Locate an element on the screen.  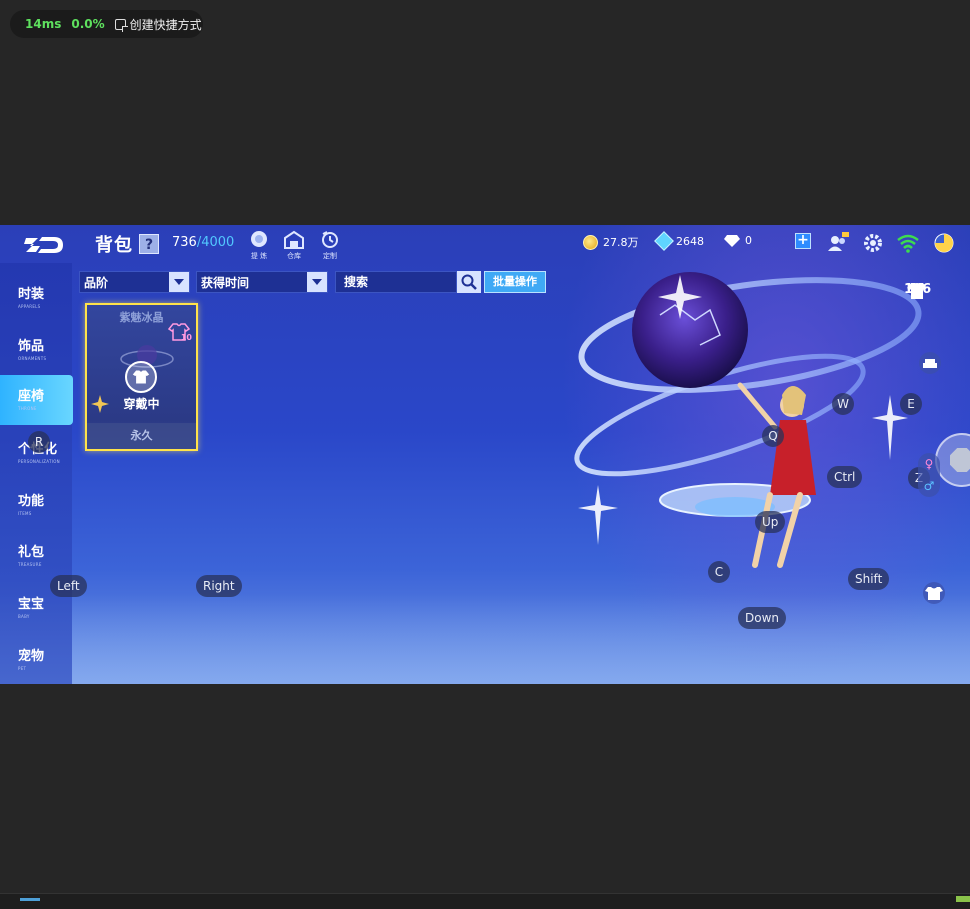
sidebar-item-items: 功能 ITEMS is located at coordinates (36, 505).